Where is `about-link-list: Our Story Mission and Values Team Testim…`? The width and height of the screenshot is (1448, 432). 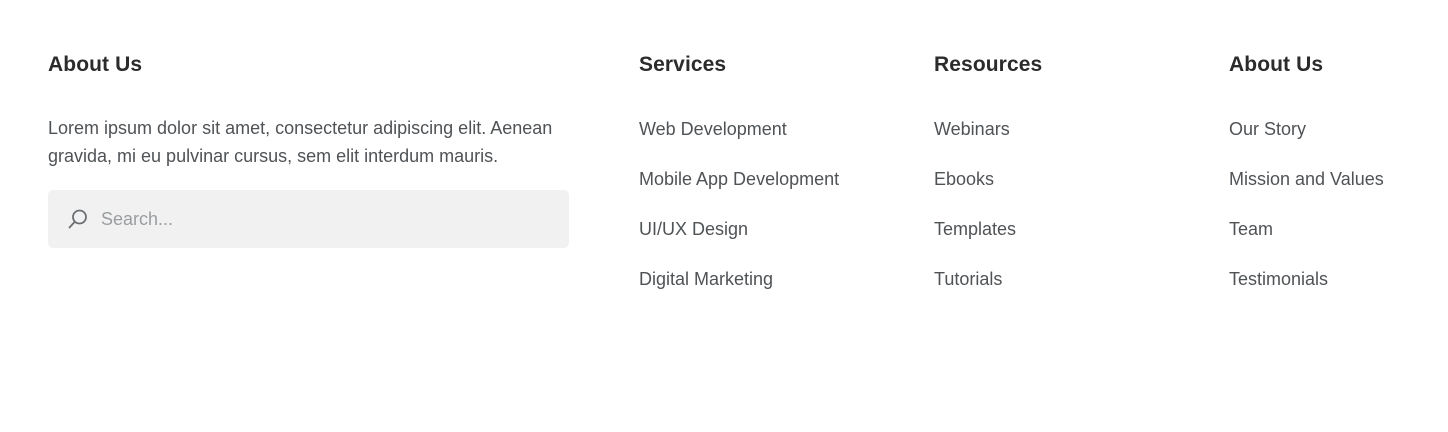
about-link-list: Our Story Mission and Values Team Testim… is located at coordinates (1334, 204).